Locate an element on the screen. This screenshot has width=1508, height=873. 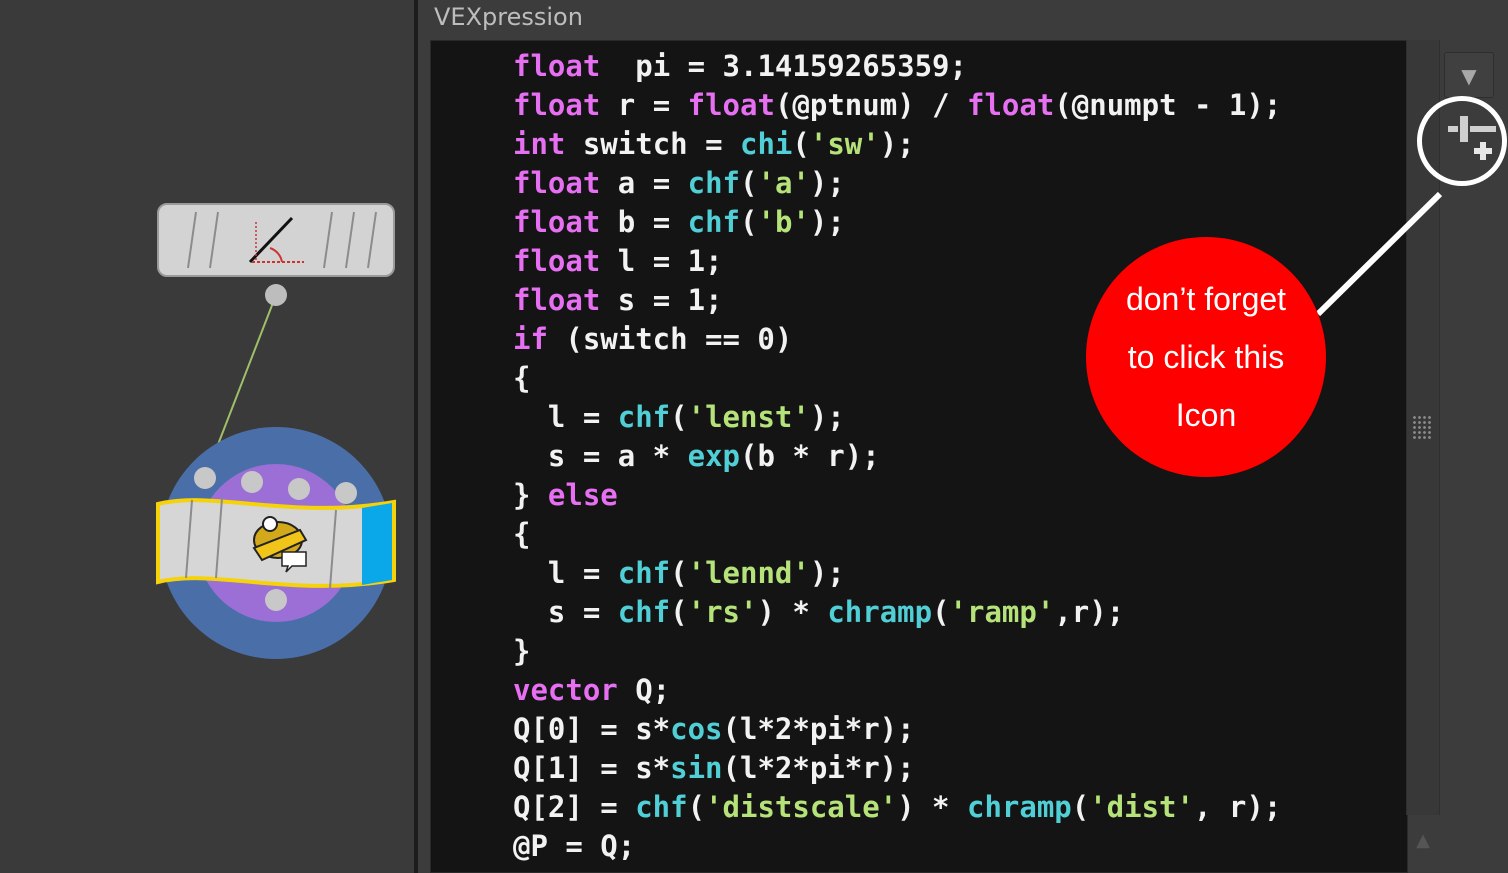
code-text: (switch == 0) is located at coordinates (670, 339).